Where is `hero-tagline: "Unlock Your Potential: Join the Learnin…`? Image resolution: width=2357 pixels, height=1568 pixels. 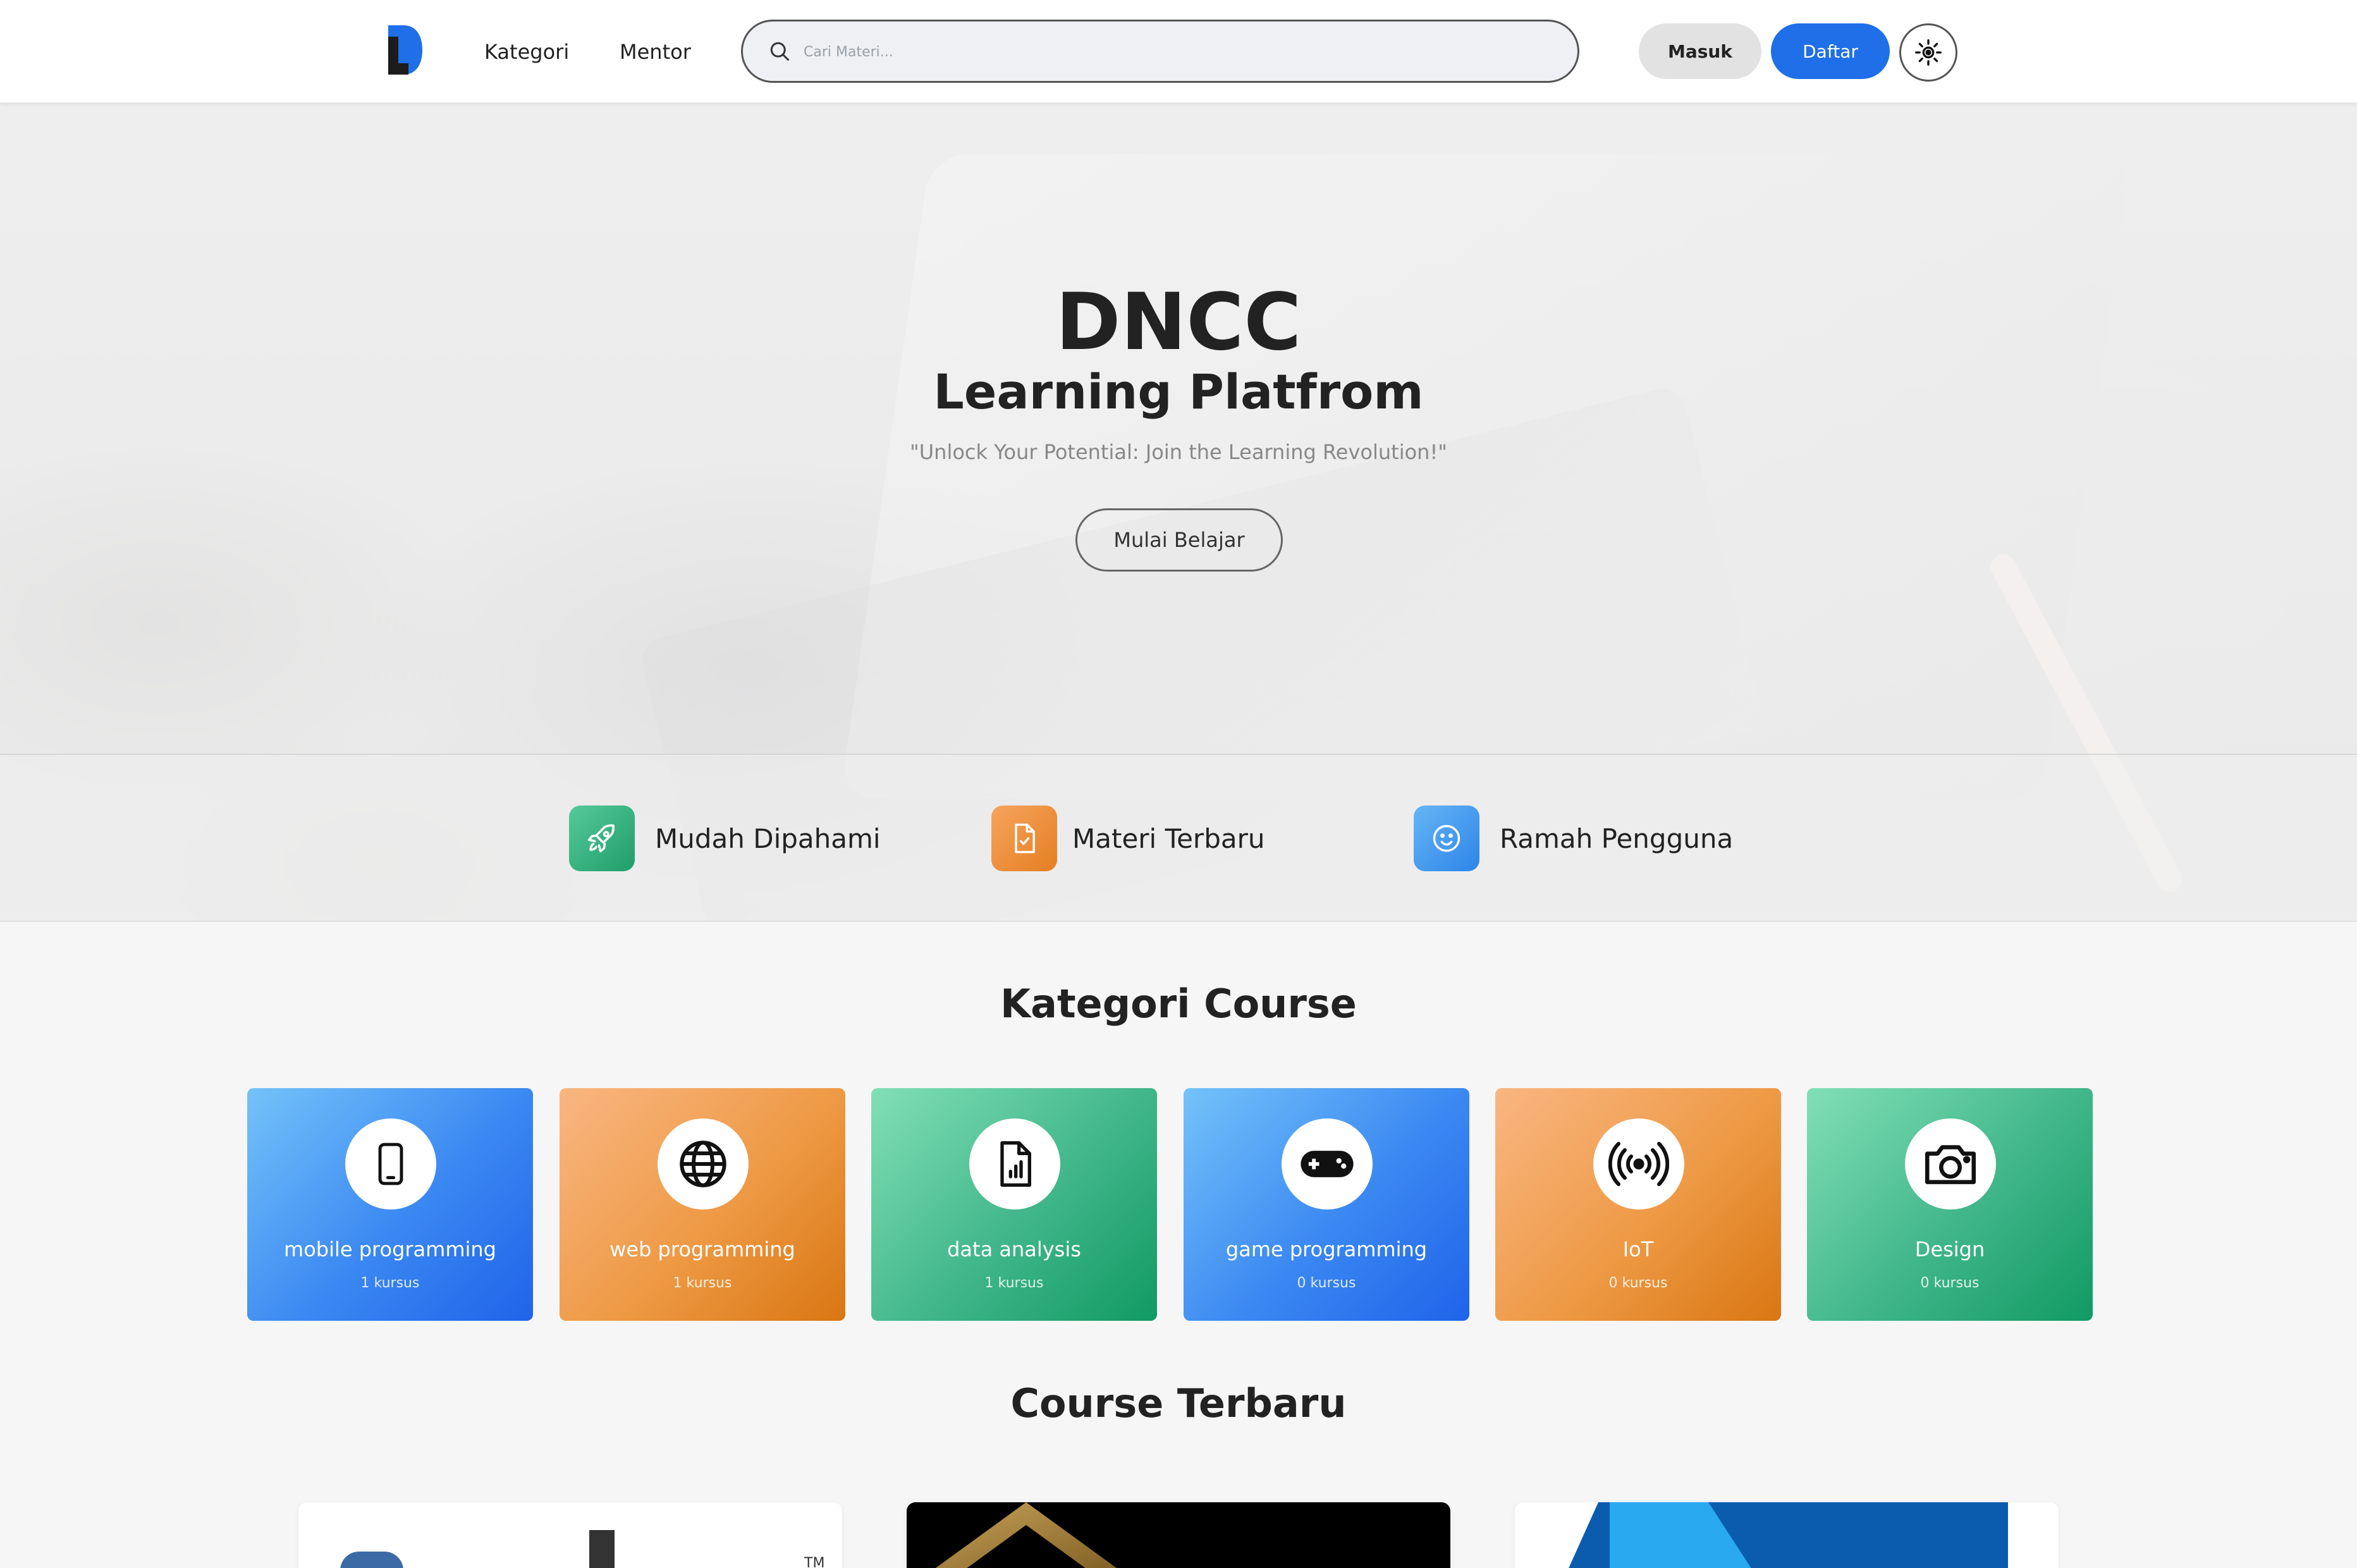 hero-tagline: "Unlock Your Potential: Join the Learnin… is located at coordinates (1178, 452).